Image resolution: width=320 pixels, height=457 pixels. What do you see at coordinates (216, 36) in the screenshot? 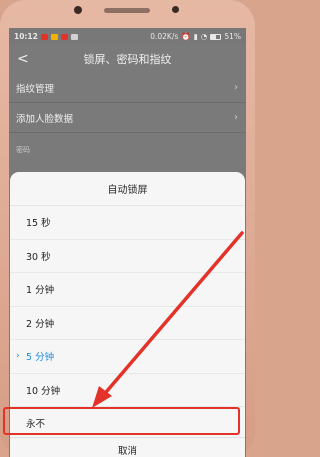
I see `battery-icon` at bounding box center [216, 36].